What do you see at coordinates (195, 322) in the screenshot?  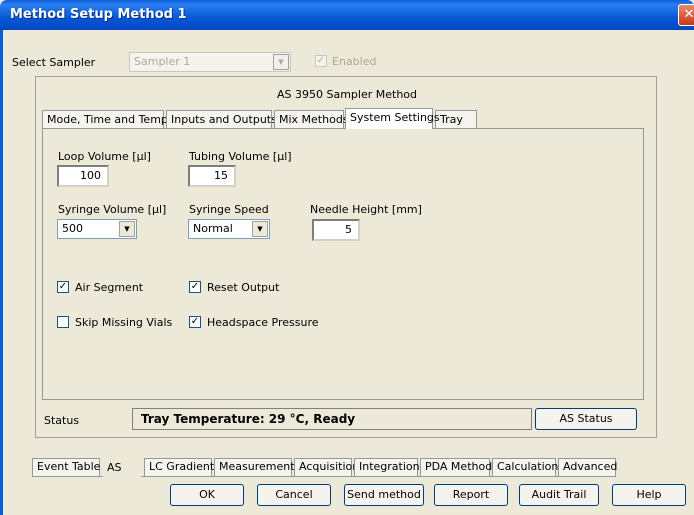 I see `headspace-pressure-checkbox: ✓` at bounding box center [195, 322].